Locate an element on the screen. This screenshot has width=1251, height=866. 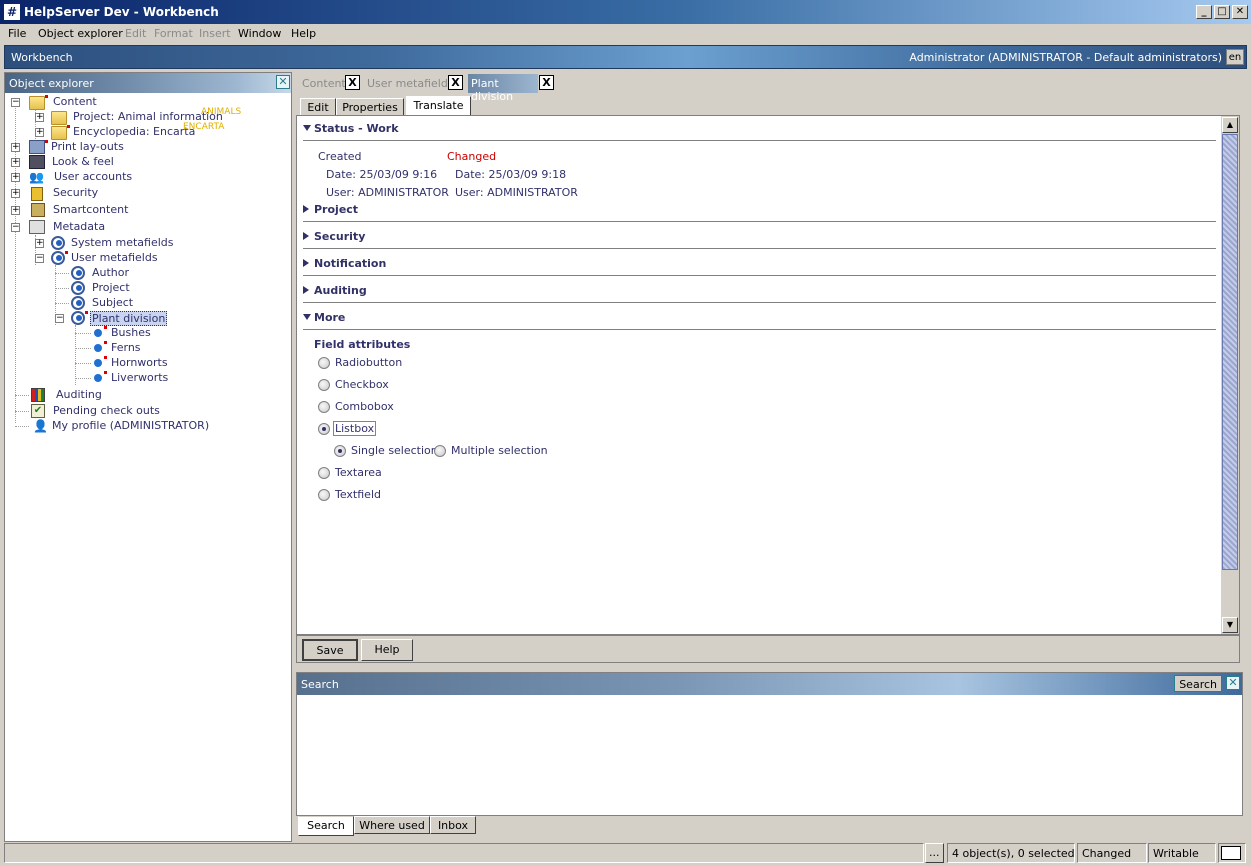
tree-node-subject: Subject is located at coordinates (145, 303).